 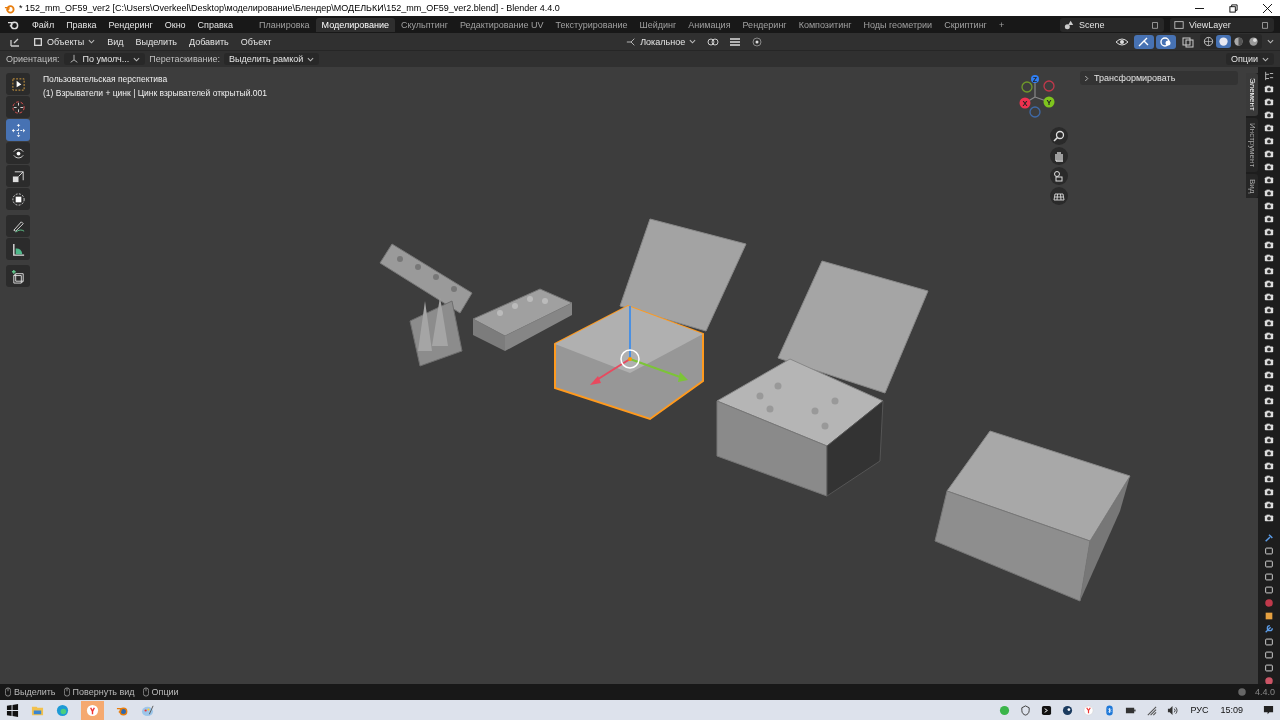 What do you see at coordinates (355, 24) in the screenshot?
I see `workspace-tab: Моделирование` at bounding box center [355, 24].